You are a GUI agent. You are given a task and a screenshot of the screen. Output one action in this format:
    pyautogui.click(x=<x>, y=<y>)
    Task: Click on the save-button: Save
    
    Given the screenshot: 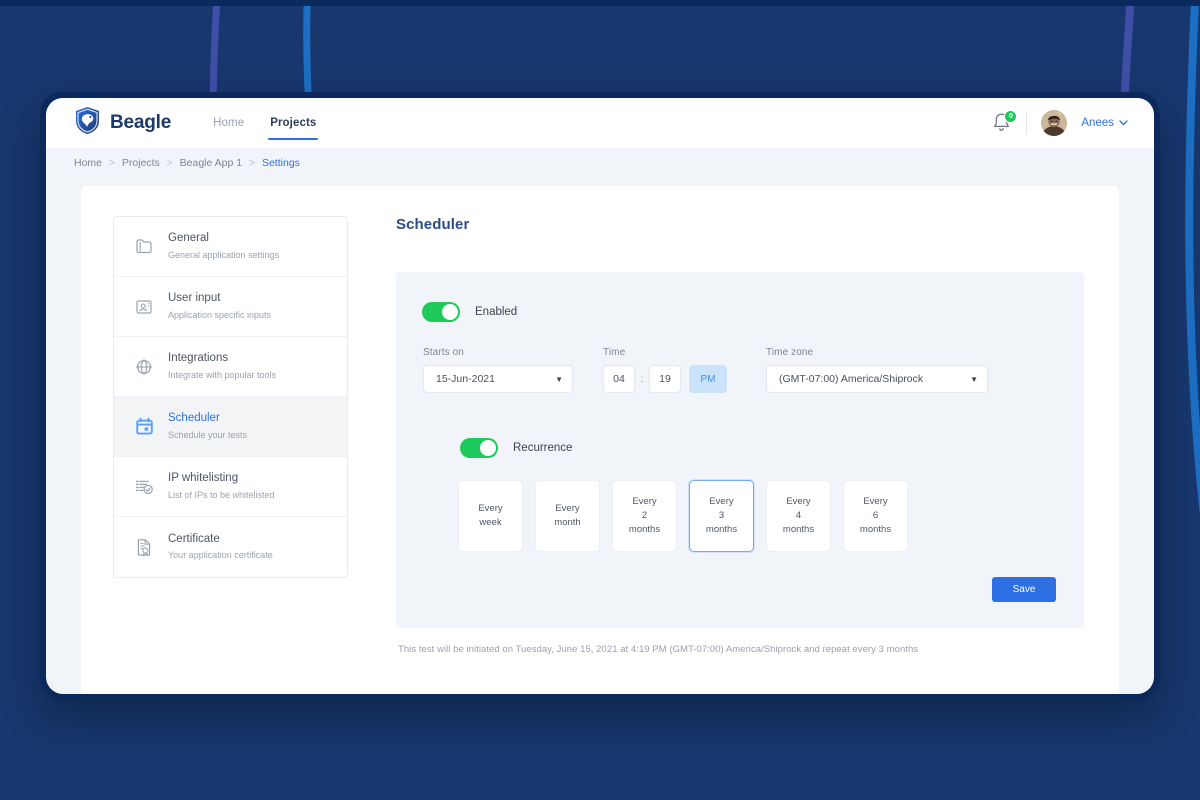 What is the action you would take?
    pyautogui.click(x=1024, y=589)
    